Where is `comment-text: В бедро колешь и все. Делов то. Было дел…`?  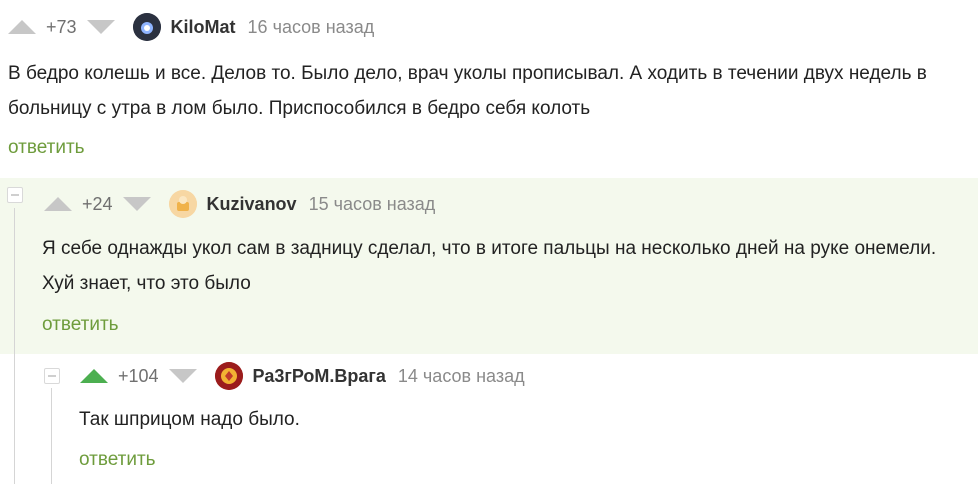 comment-text: В бедро колешь и все. Делов то. Было дел… is located at coordinates (467, 91).